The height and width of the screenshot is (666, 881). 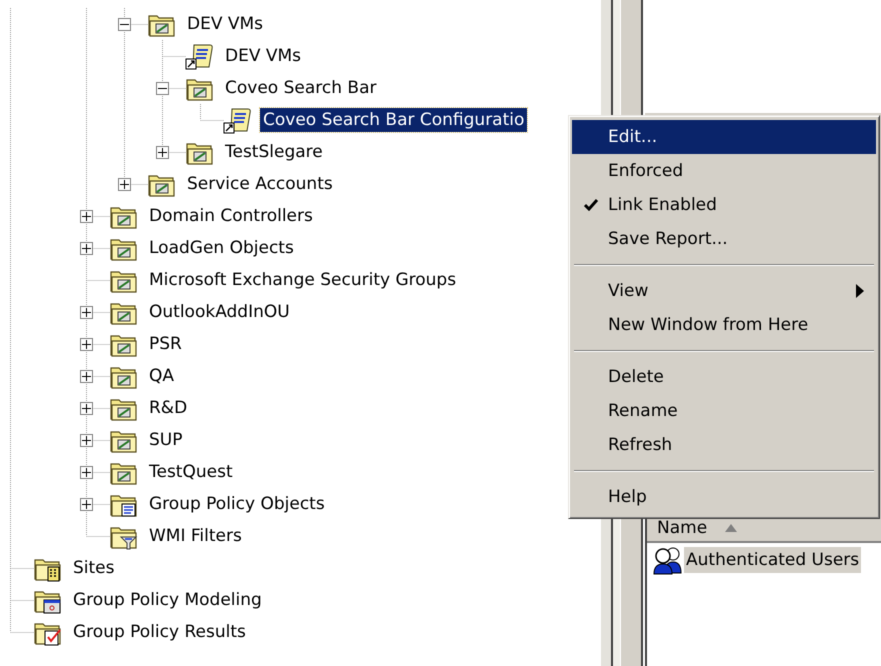 What do you see at coordinates (195, 536) in the screenshot?
I see `tree-item: WMI Filters` at bounding box center [195, 536].